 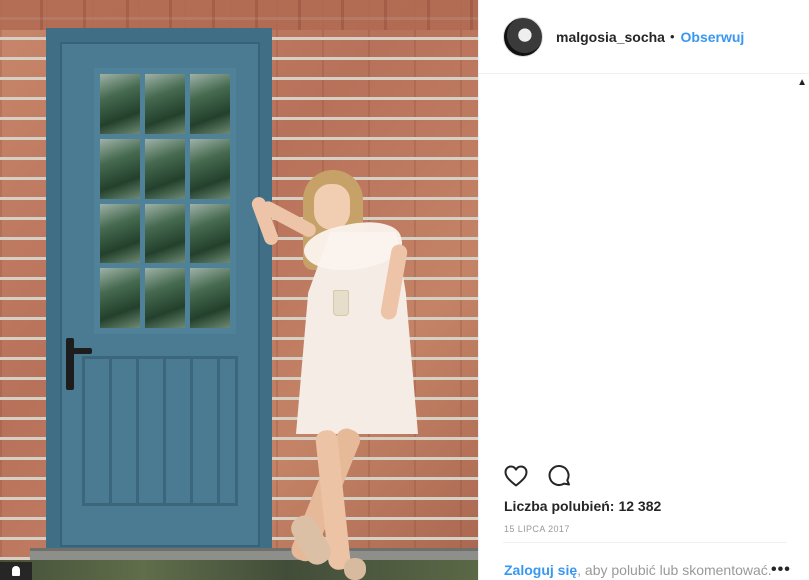 I want to click on more-options-icon: •••, so click(x=781, y=570).